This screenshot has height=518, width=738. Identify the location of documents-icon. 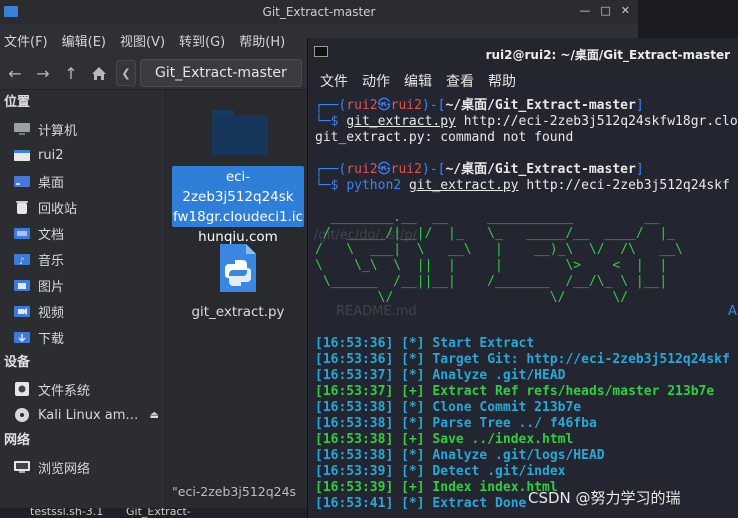
(22, 233).